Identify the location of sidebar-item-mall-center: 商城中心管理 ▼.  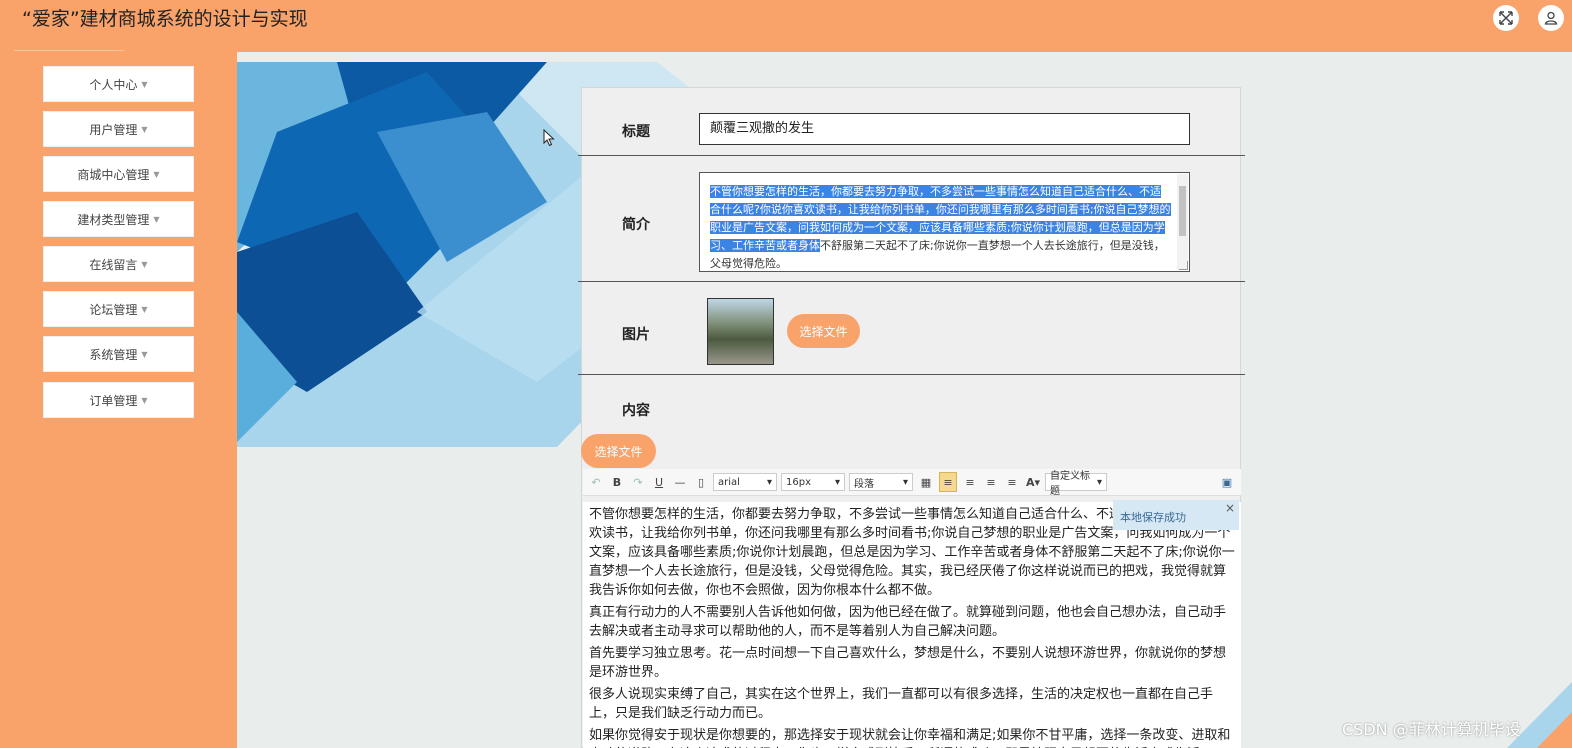
(118, 174).